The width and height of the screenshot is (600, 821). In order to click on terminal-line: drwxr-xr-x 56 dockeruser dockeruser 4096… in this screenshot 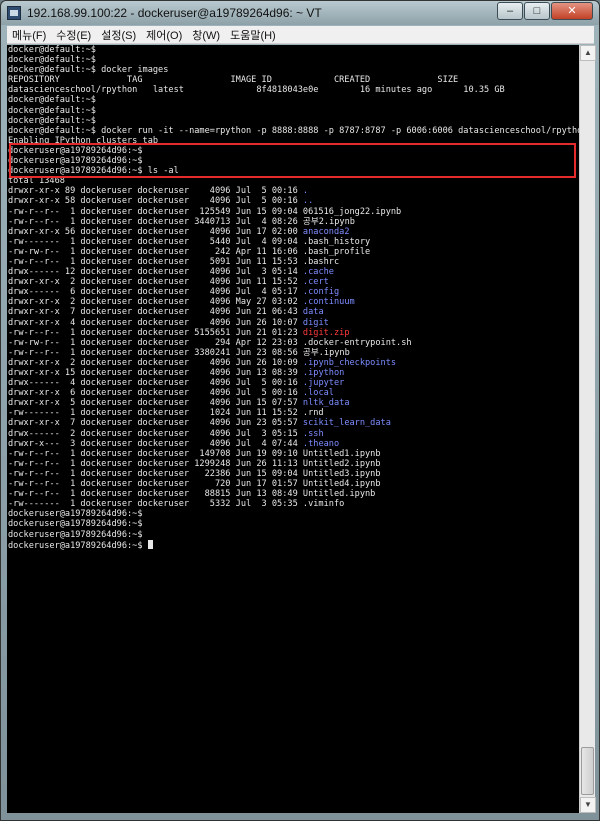, I will do `click(293, 232)`.